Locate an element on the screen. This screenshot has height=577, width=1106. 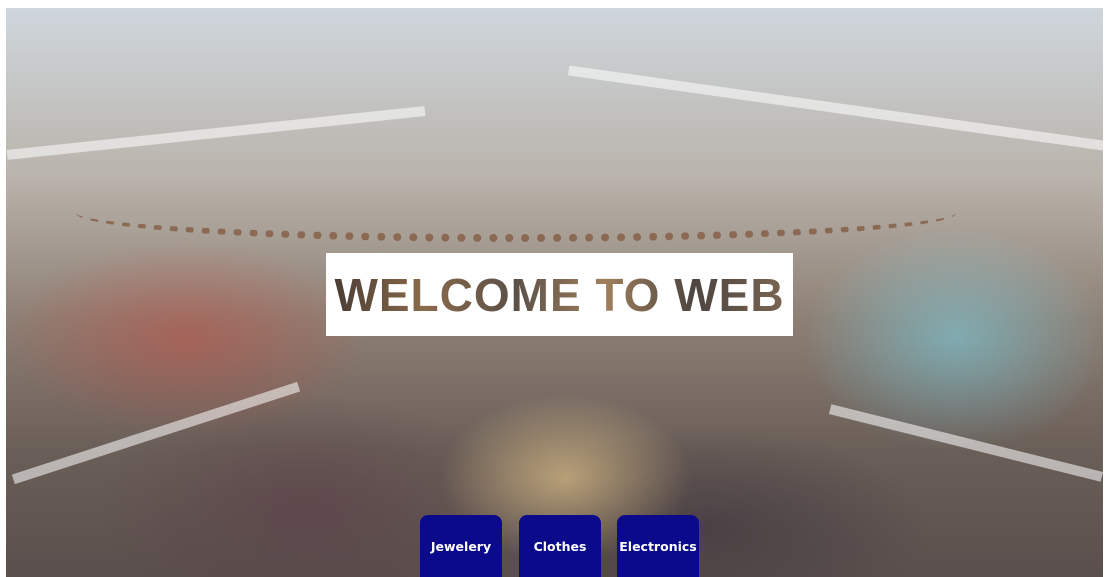
electronics-button: Electronics is located at coordinates (658, 546).